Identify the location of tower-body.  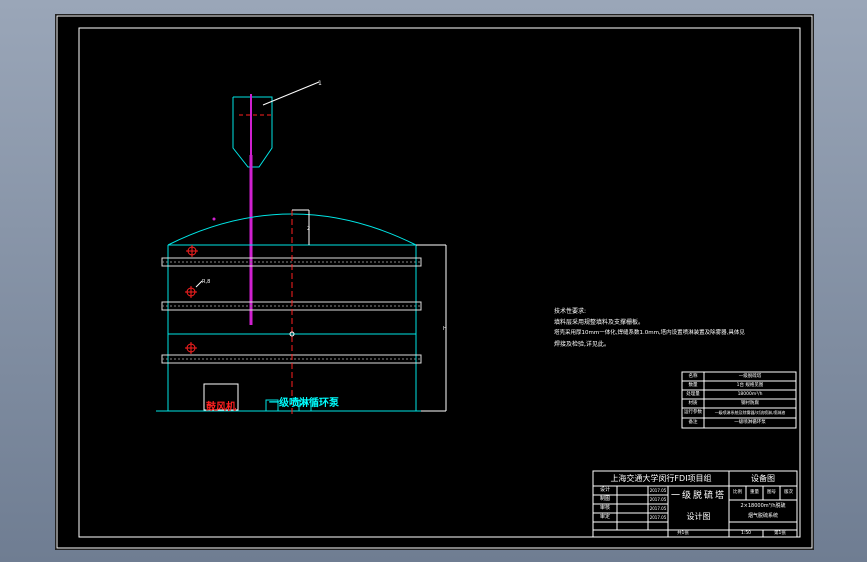
(288, 312).